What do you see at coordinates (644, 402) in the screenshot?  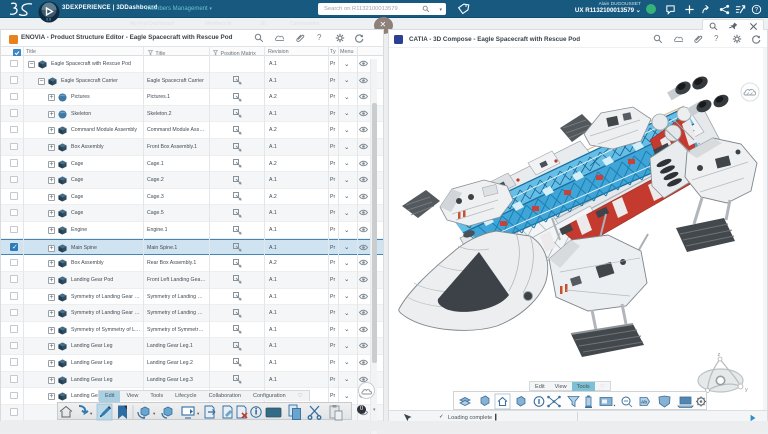 I see `svg-text: Ab` at bounding box center [644, 402].